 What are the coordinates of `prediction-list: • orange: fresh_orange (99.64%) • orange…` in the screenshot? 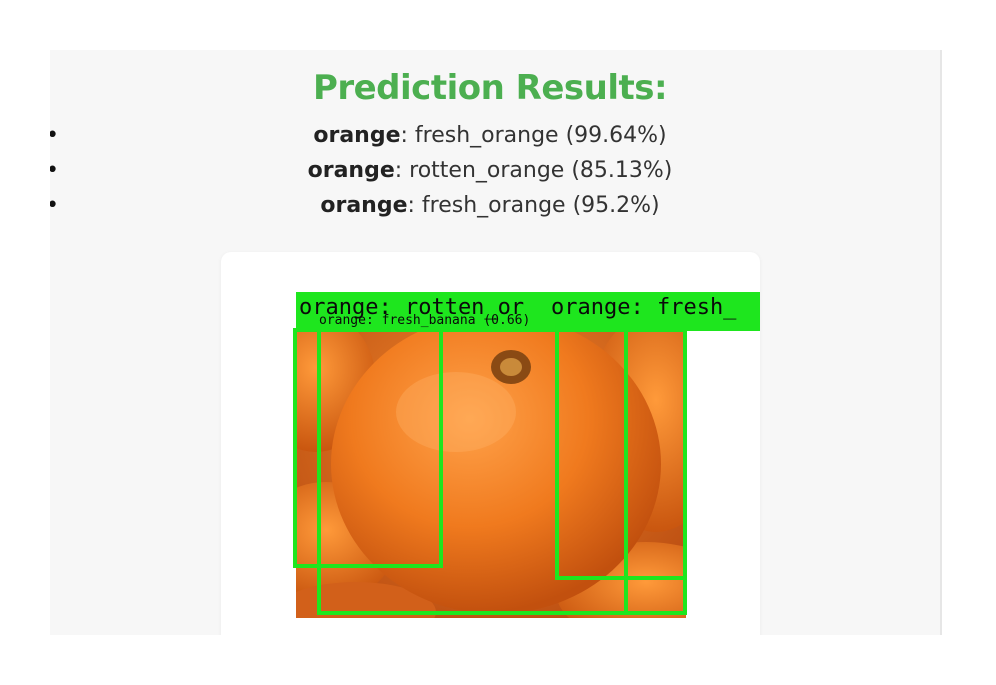 It's located at (490, 170).